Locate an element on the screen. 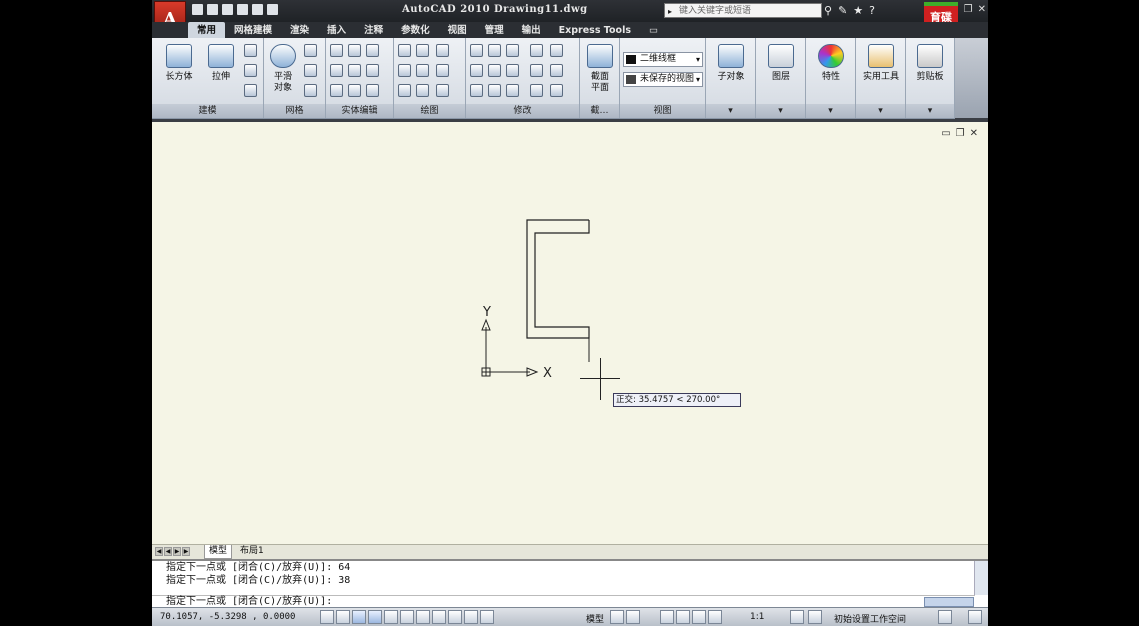 The width and height of the screenshot is (1139, 626). subobject-icon is located at coordinates (731, 56).